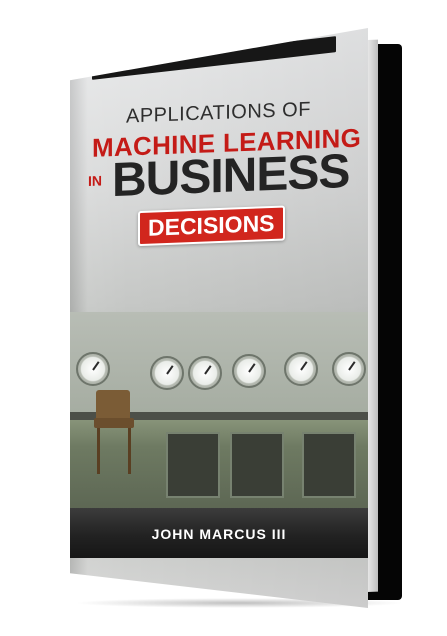  What do you see at coordinates (231, 176) in the screenshot?
I see `title-line-business: BUSINESS` at bounding box center [231, 176].